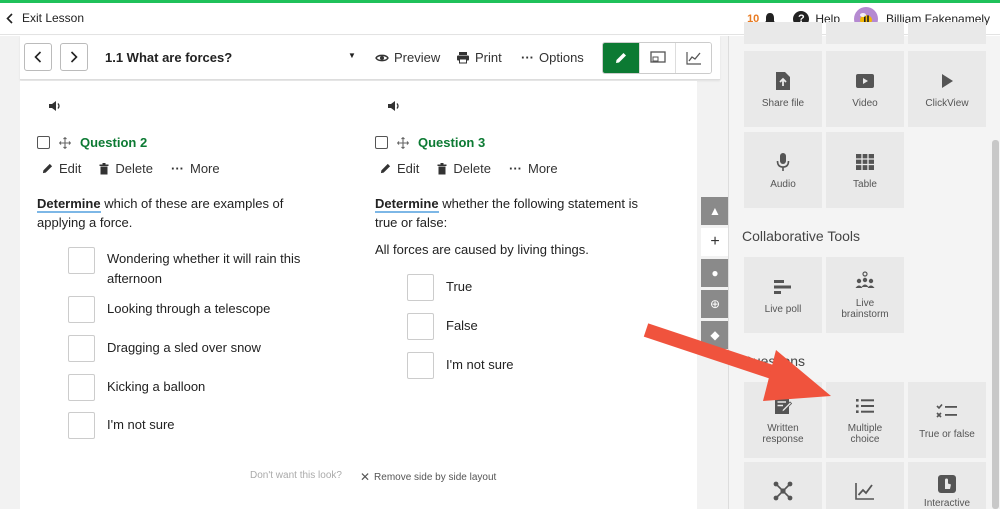 This screenshot has height=509, width=1000. I want to click on lesson-title-select: 1.1 What are forces?, so click(168, 57).